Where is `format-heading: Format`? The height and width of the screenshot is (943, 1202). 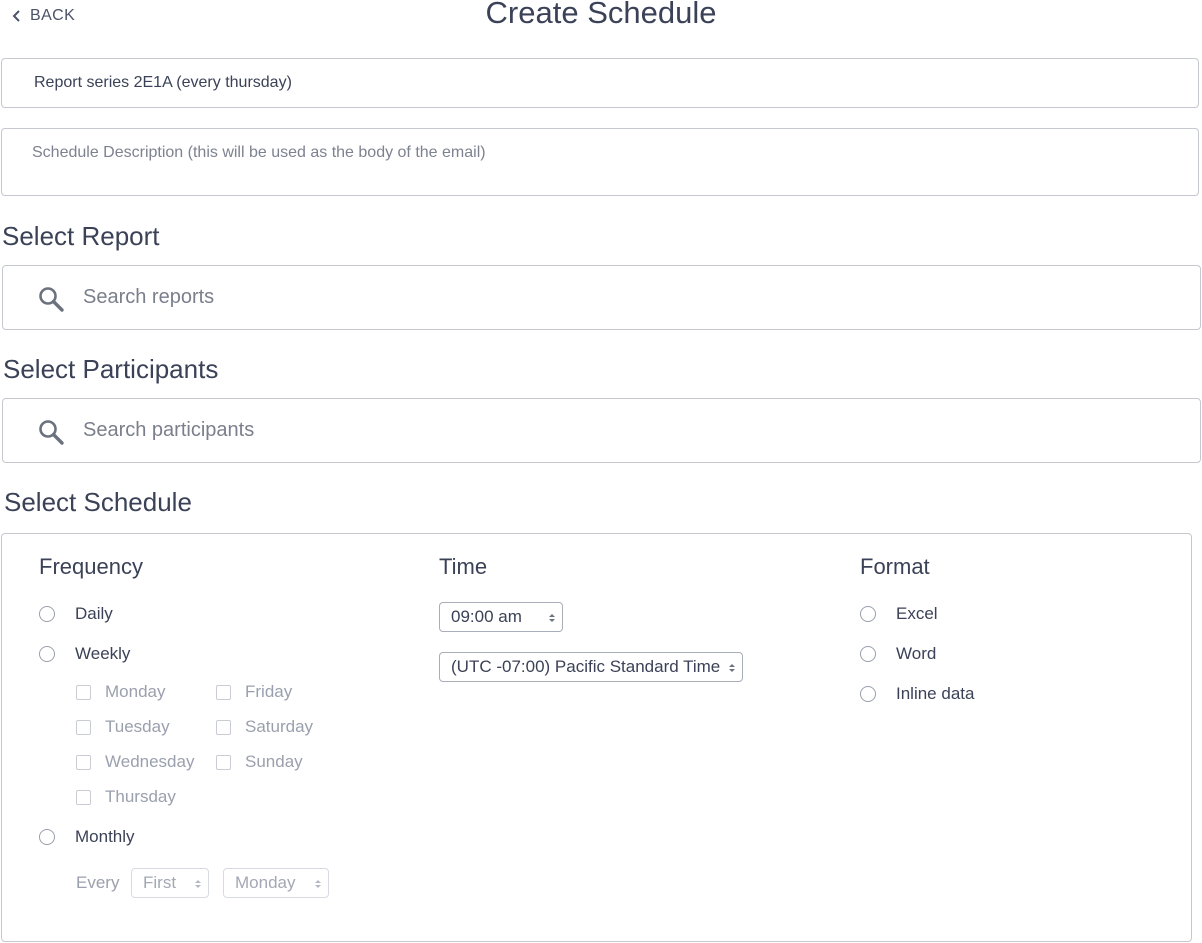 format-heading: Format is located at coordinates (895, 566).